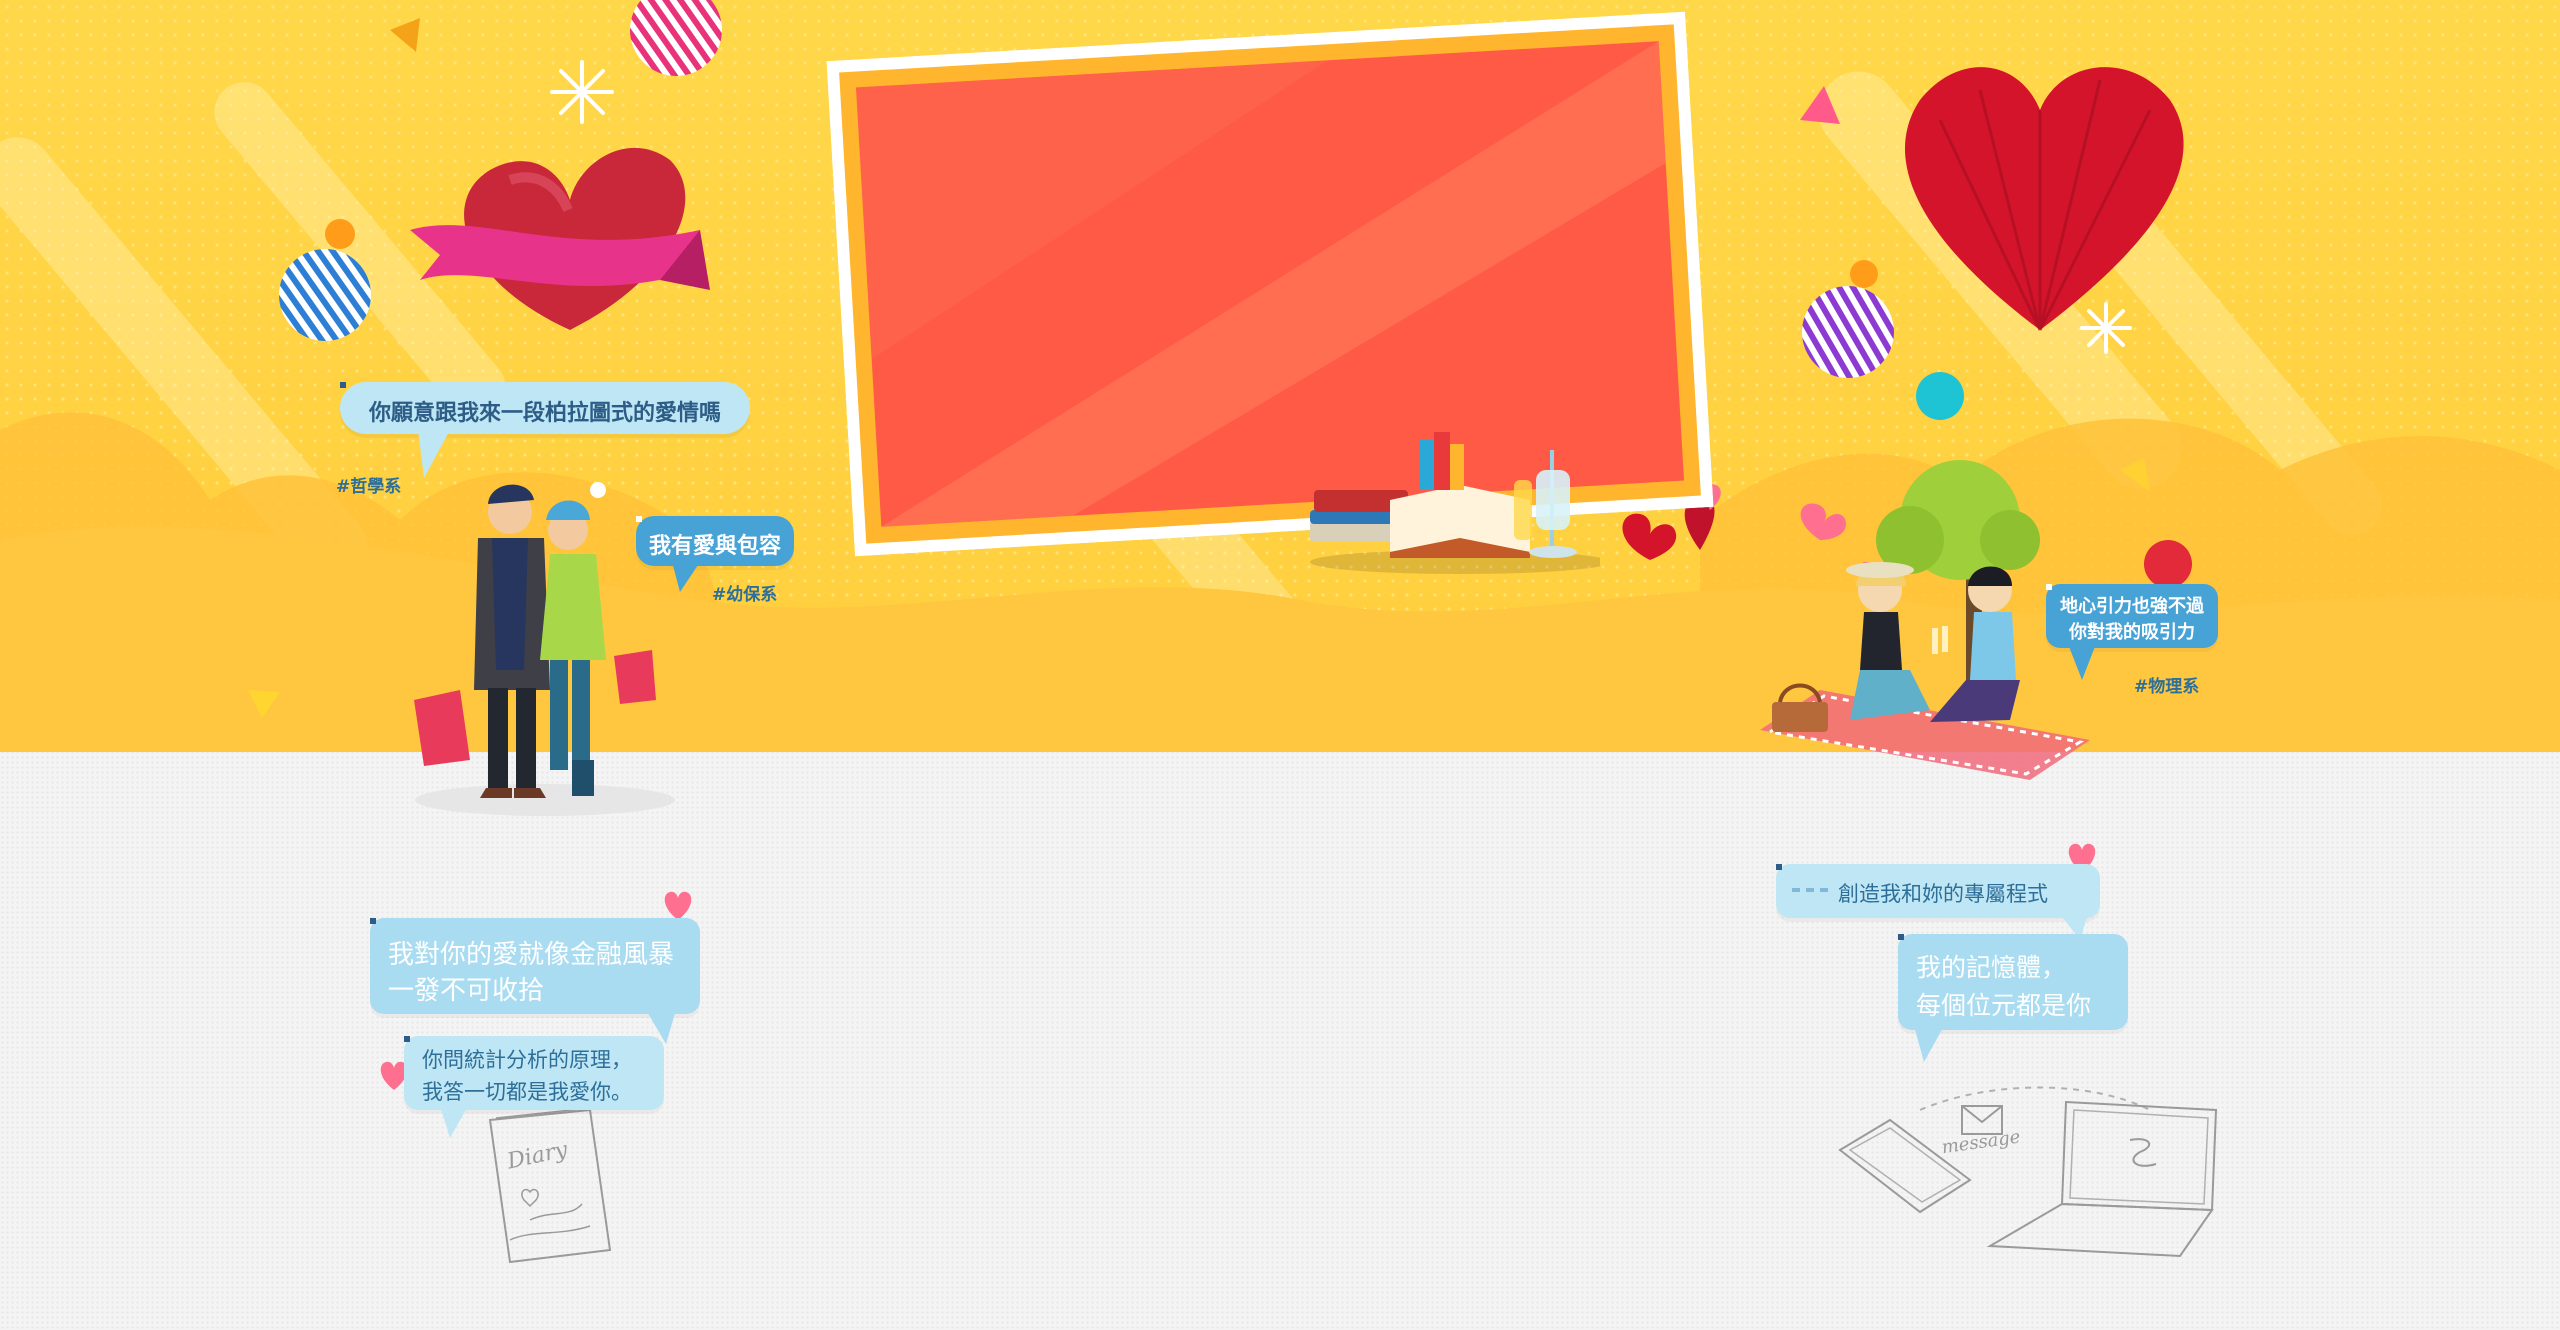 The image size is (2560, 1330). What do you see at coordinates (544, 413) in the screenshot?
I see `philosophy-text: 你願意跟我來一段柏拉圖式的愛情嗎` at bounding box center [544, 413].